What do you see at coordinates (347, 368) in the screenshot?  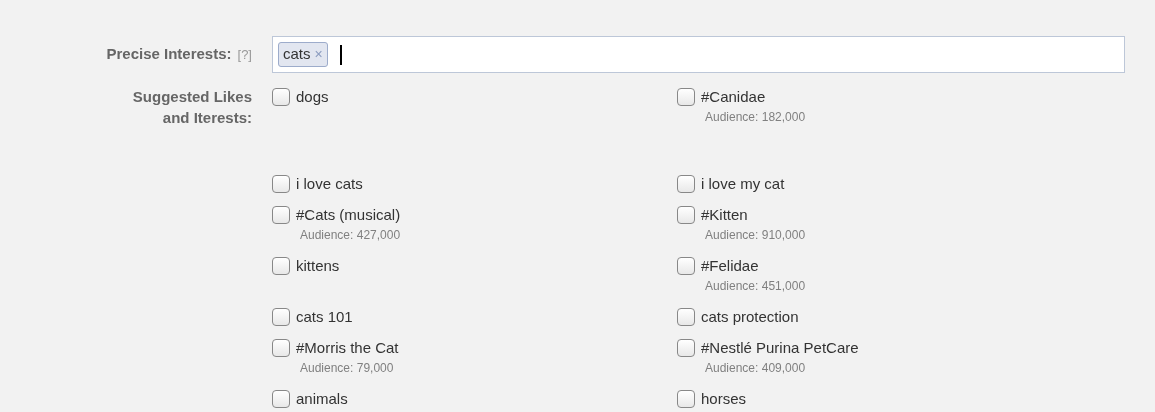 I see `audience-size: Audience: 79,000` at bounding box center [347, 368].